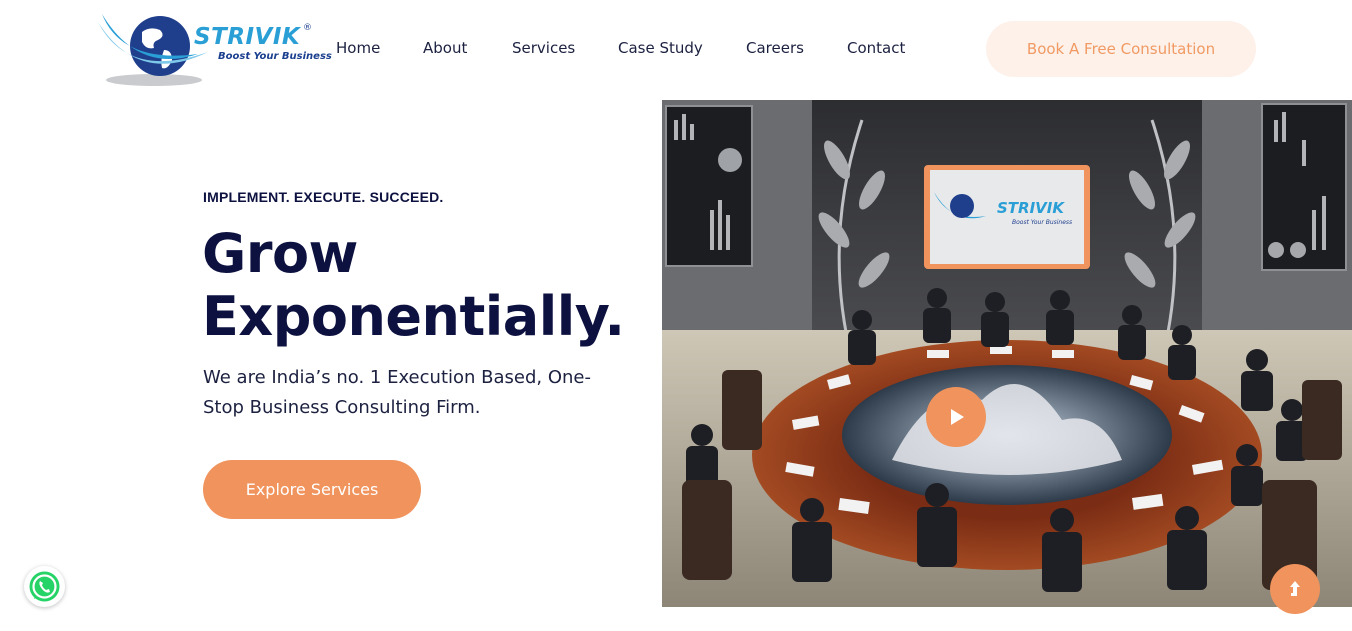  I want to click on scroll-to-top-button, so click(1295, 589).